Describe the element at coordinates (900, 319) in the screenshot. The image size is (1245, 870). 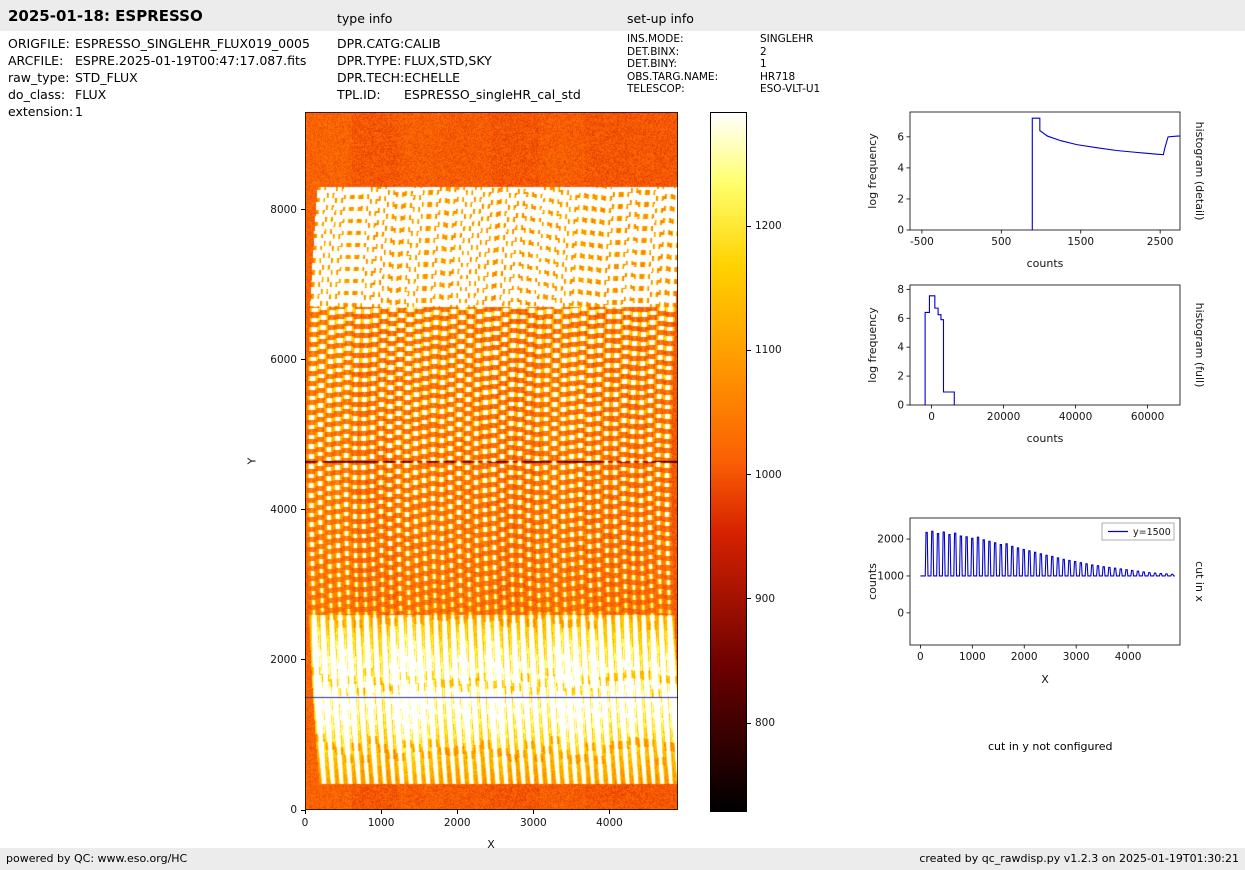
I see `hist-full-y-tick-label: 6` at that location.